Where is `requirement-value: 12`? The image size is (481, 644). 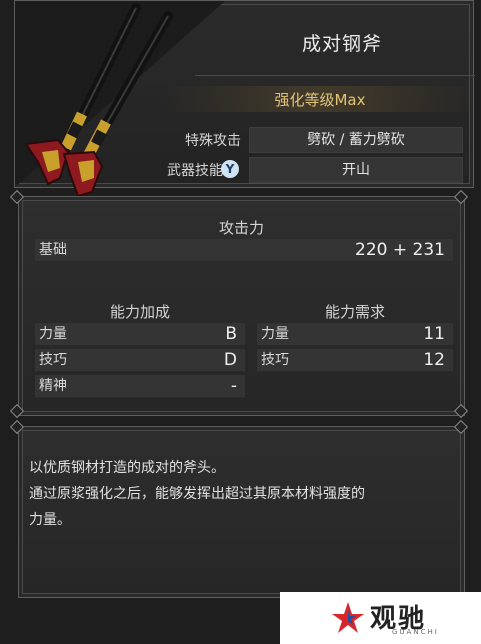
requirement-value: 12 is located at coordinates (434, 360).